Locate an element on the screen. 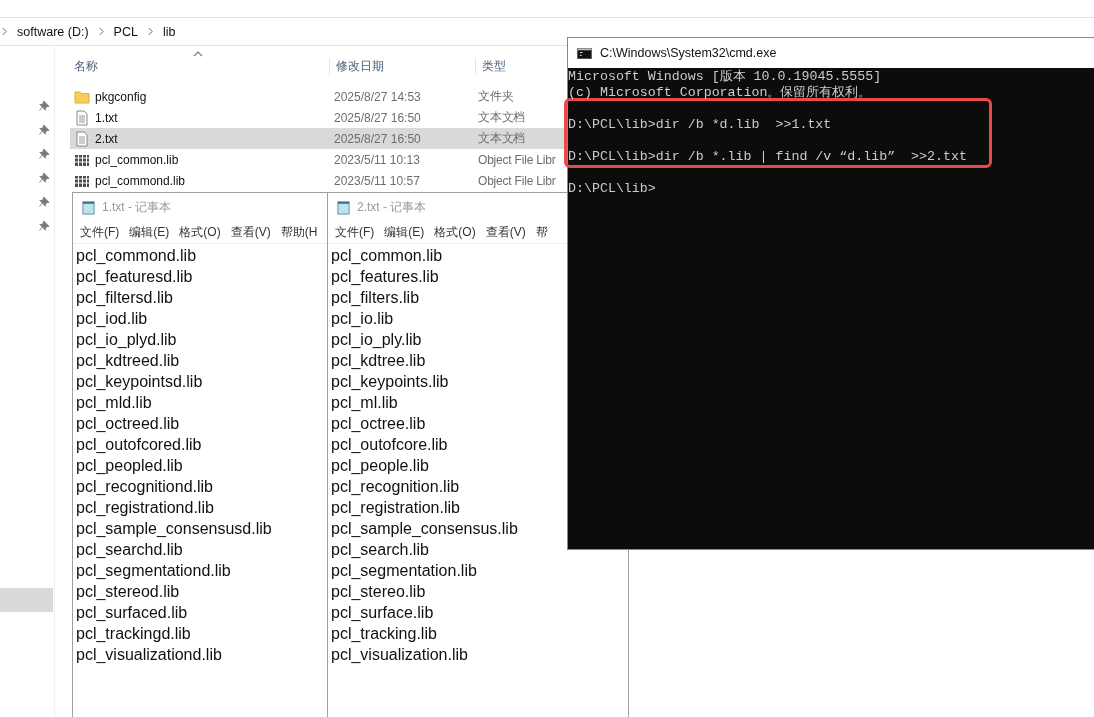 The image size is (1094, 717). text-line: pcl_outofcored.lib is located at coordinates (139, 445).